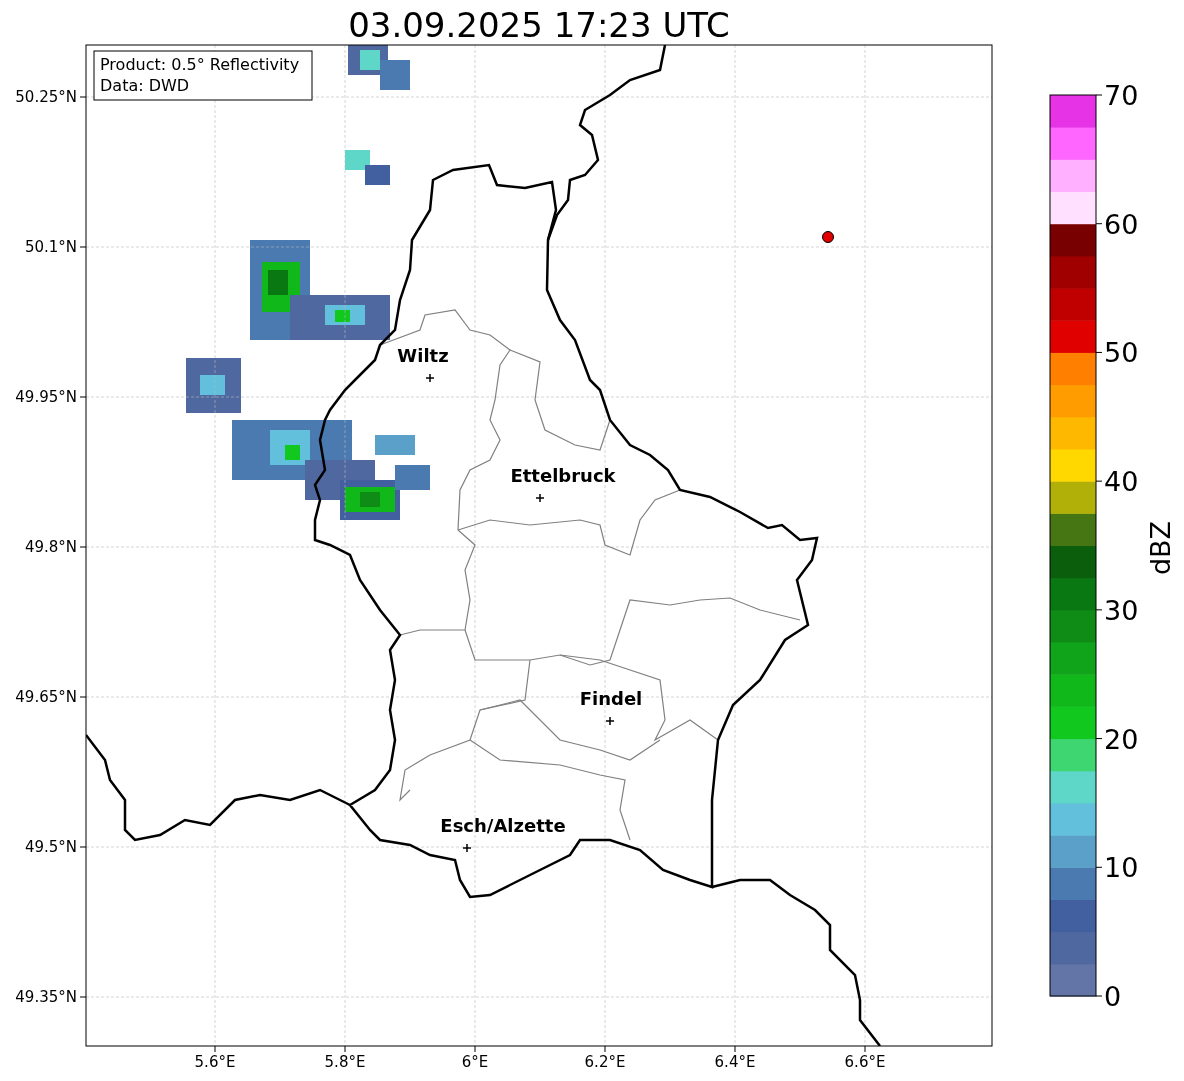 The image size is (1184, 1081). Describe the element at coordinates (539, 25) in the screenshot. I see `map-title: 03.09.2025 17:23 UTC` at that location.